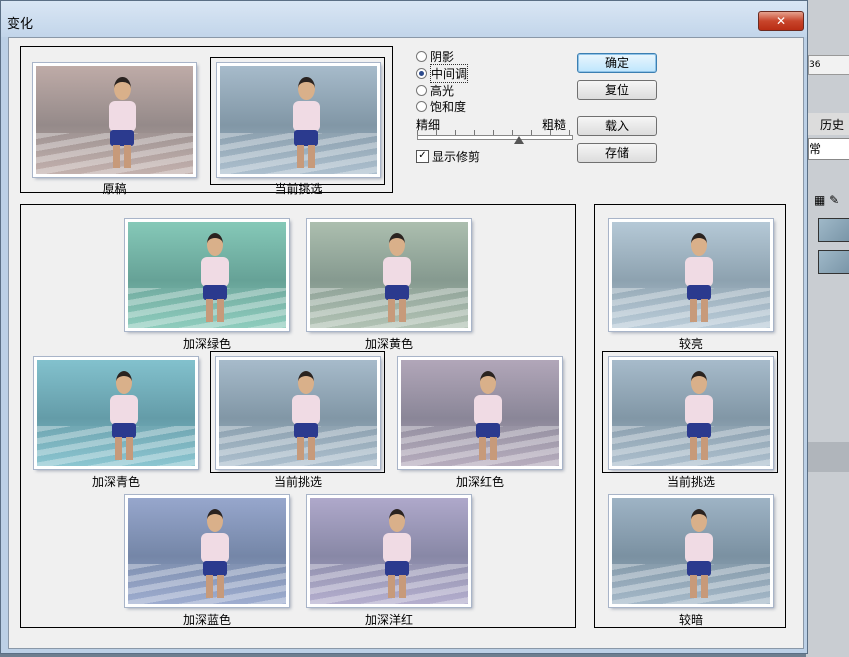 This screenshot has height=657, width=849. I want to click on ok-button: 确定, so click(617, 63).